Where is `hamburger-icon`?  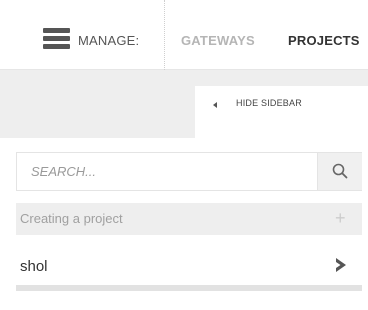
hamburger-icon is located at coordinates (56, 39).